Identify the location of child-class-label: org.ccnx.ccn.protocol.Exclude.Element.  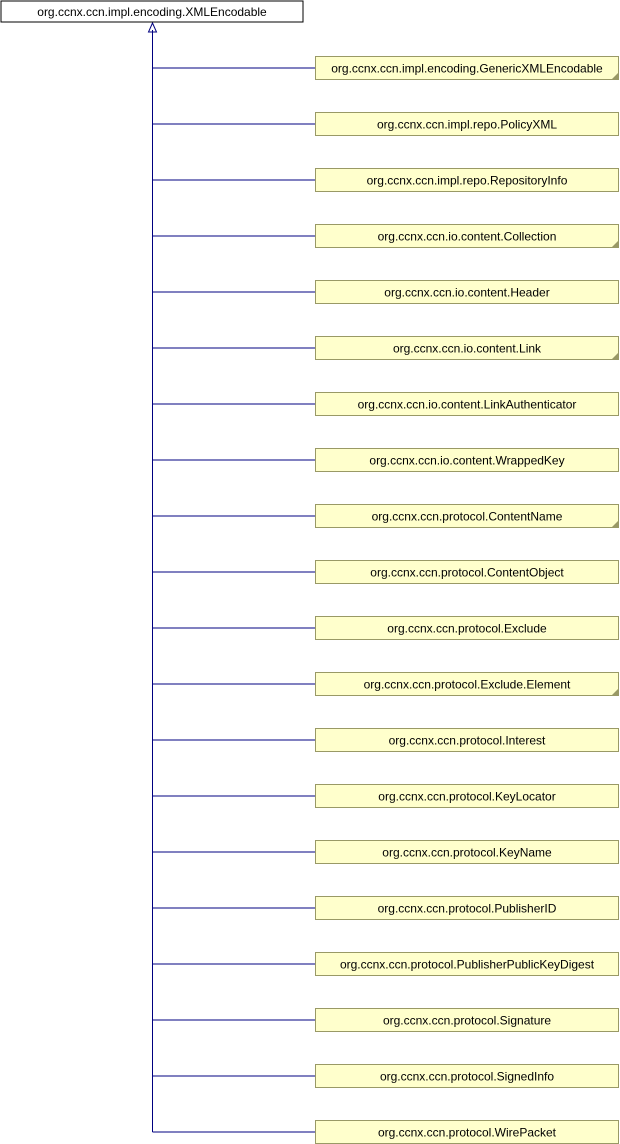
(467, 685).